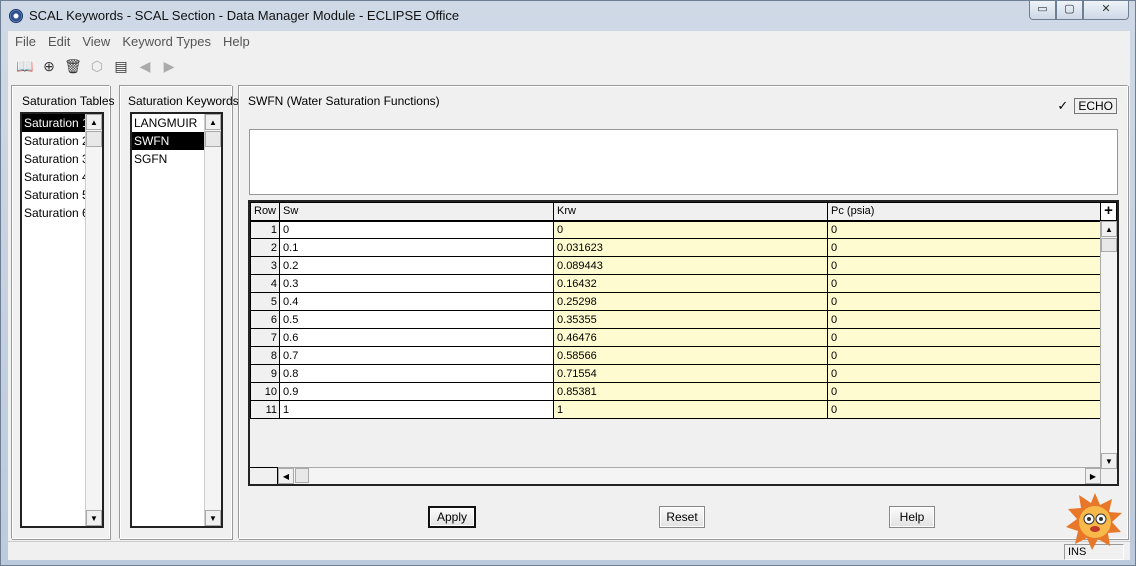 This screenshot has width=1136, height=566. What do you see at coordinates (417, 212) in the screenshot?
I see `column-header-sw: Sw` at bounding box center [417, 212].